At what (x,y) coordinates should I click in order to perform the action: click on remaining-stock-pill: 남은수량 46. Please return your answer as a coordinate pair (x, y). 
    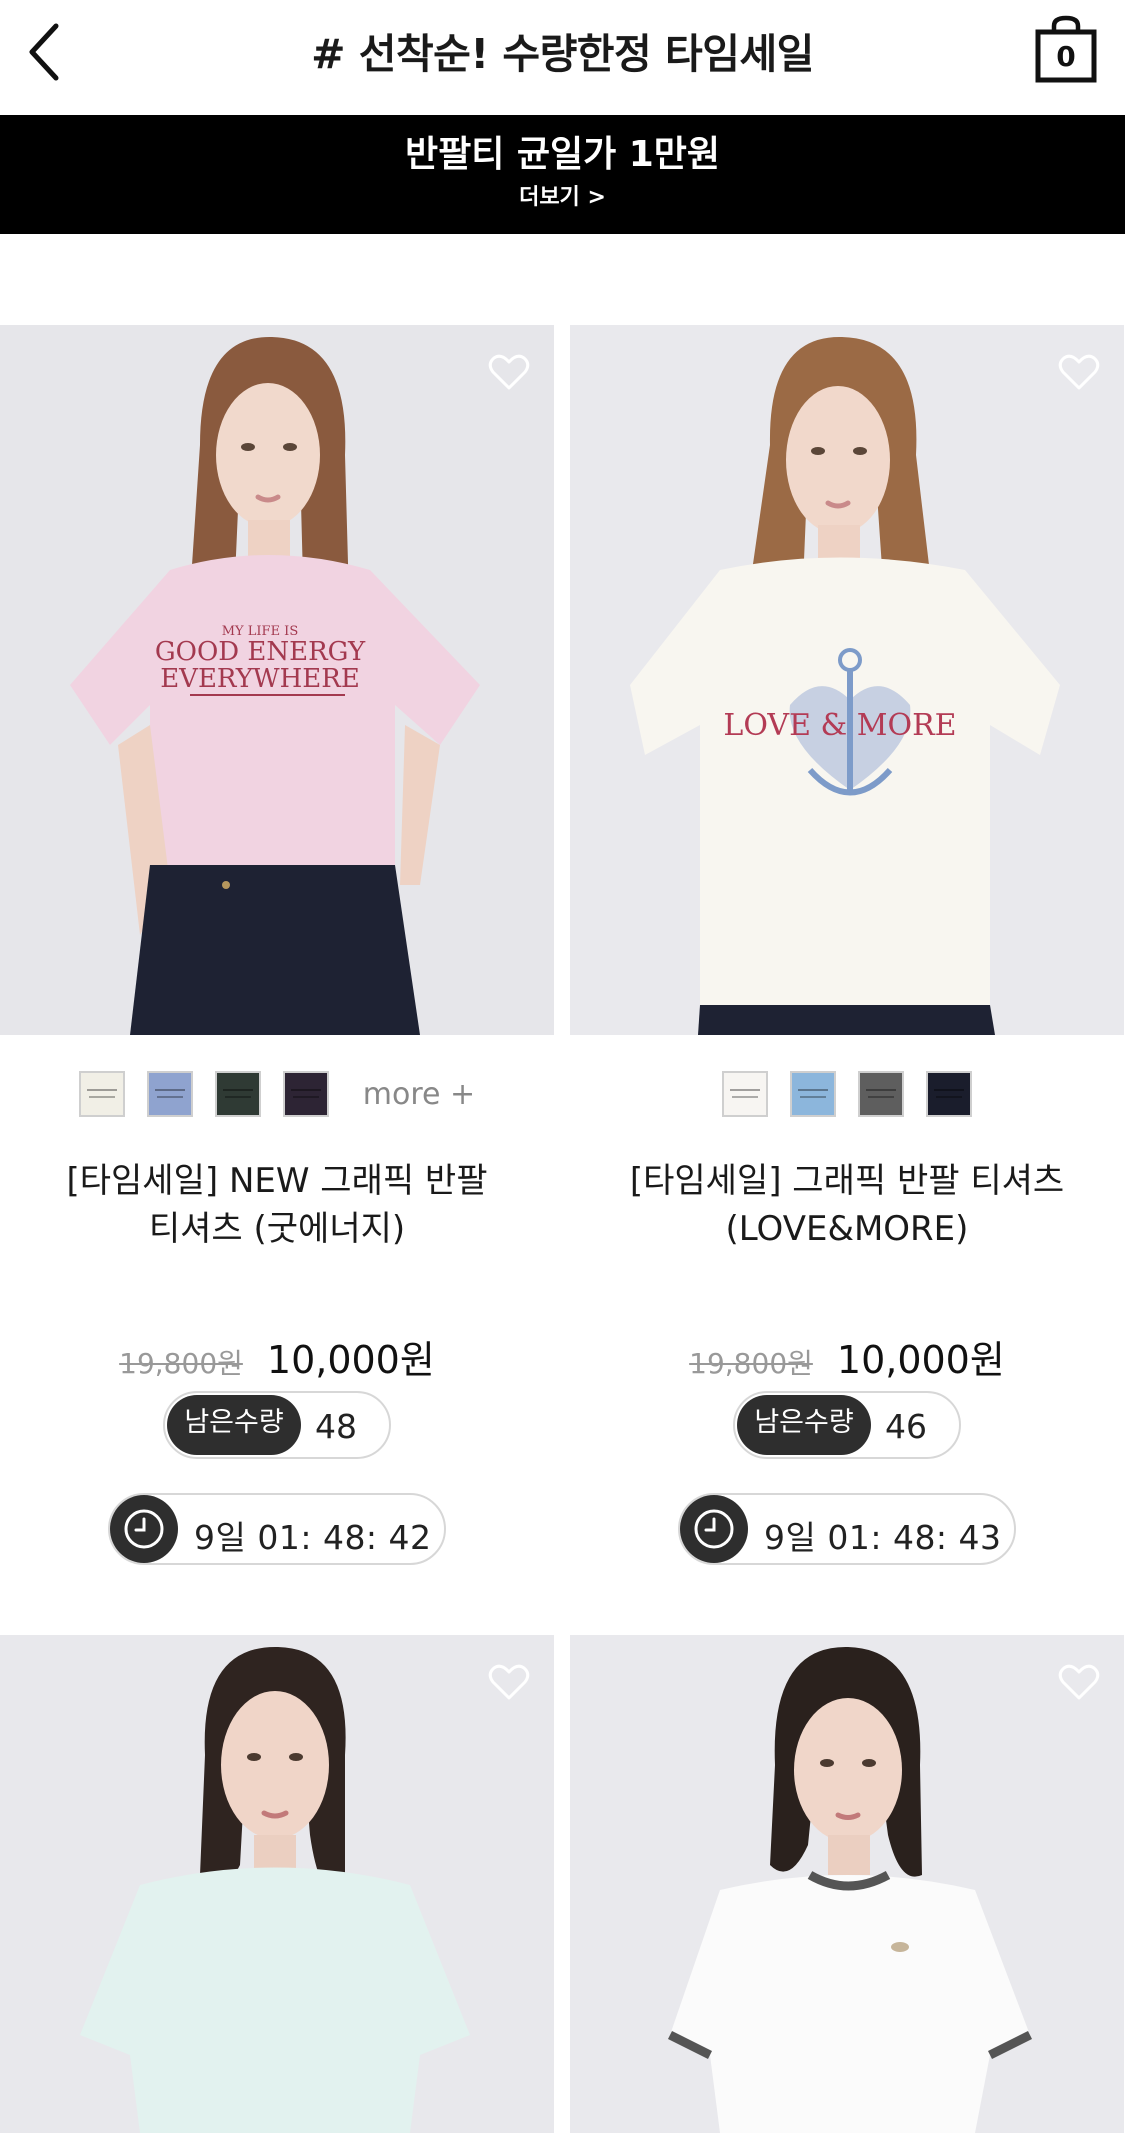
    Looking at the image, I should click on (847, 1425).